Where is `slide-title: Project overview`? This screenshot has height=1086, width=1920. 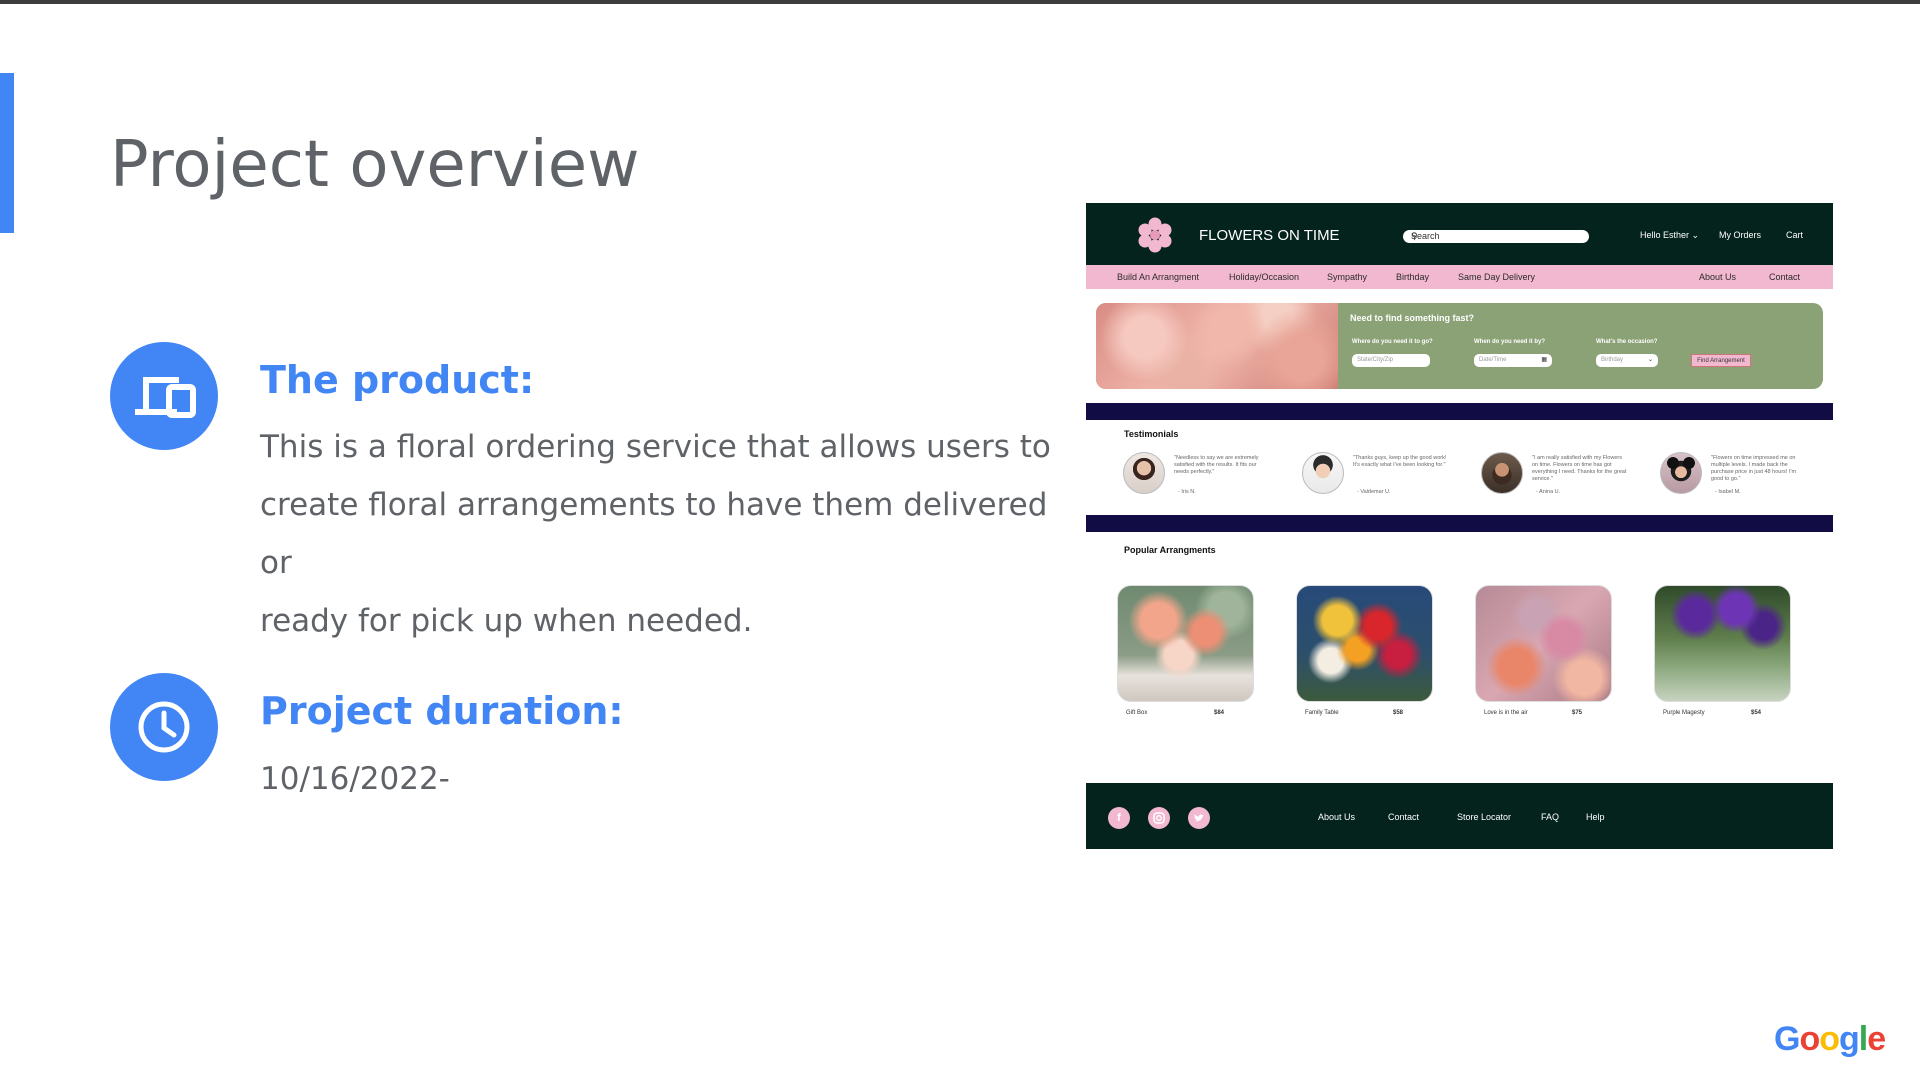
slide-title: Project overview is located at coordinates (375, 165).